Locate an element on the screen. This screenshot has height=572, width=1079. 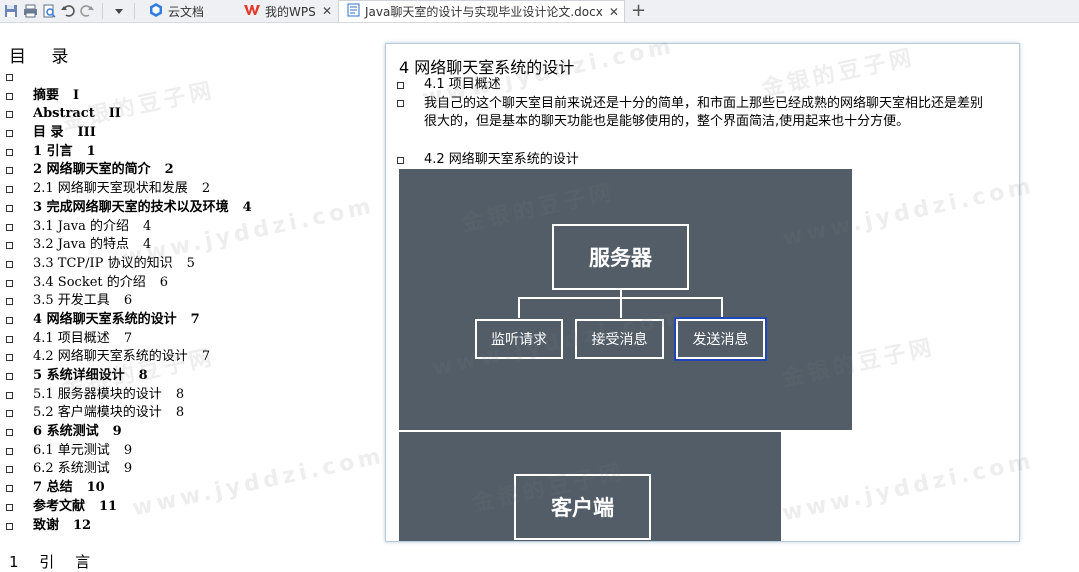
preview-subheading: 4.1 项目概述 is located at coordinates (462, 84).